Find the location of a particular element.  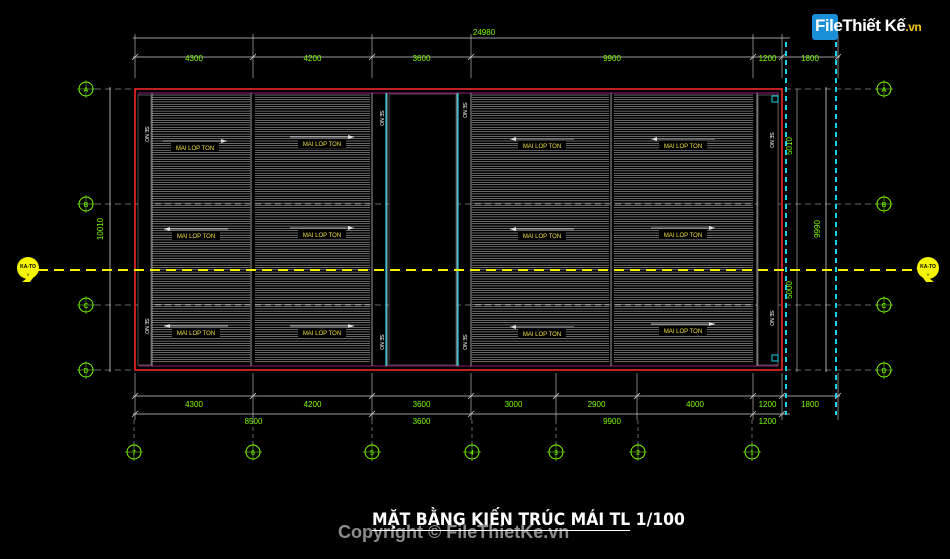

dim-bottom1-1: 4200 is located at coordinates (313, 404).